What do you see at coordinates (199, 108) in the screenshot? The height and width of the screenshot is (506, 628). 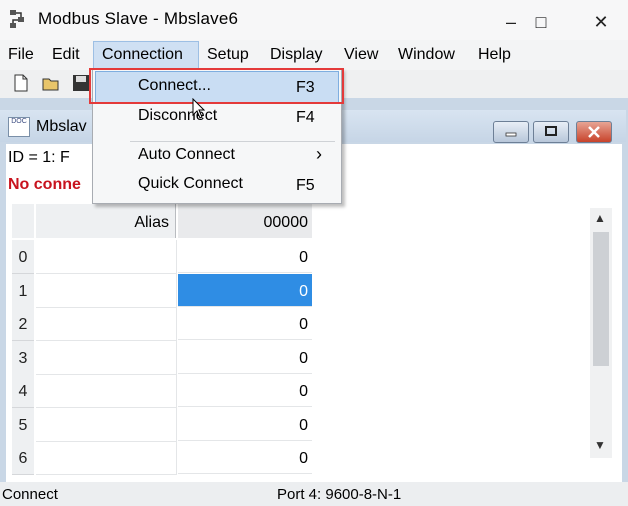 I see `mouse-cursor-icon` at bounding box center [199, 108].